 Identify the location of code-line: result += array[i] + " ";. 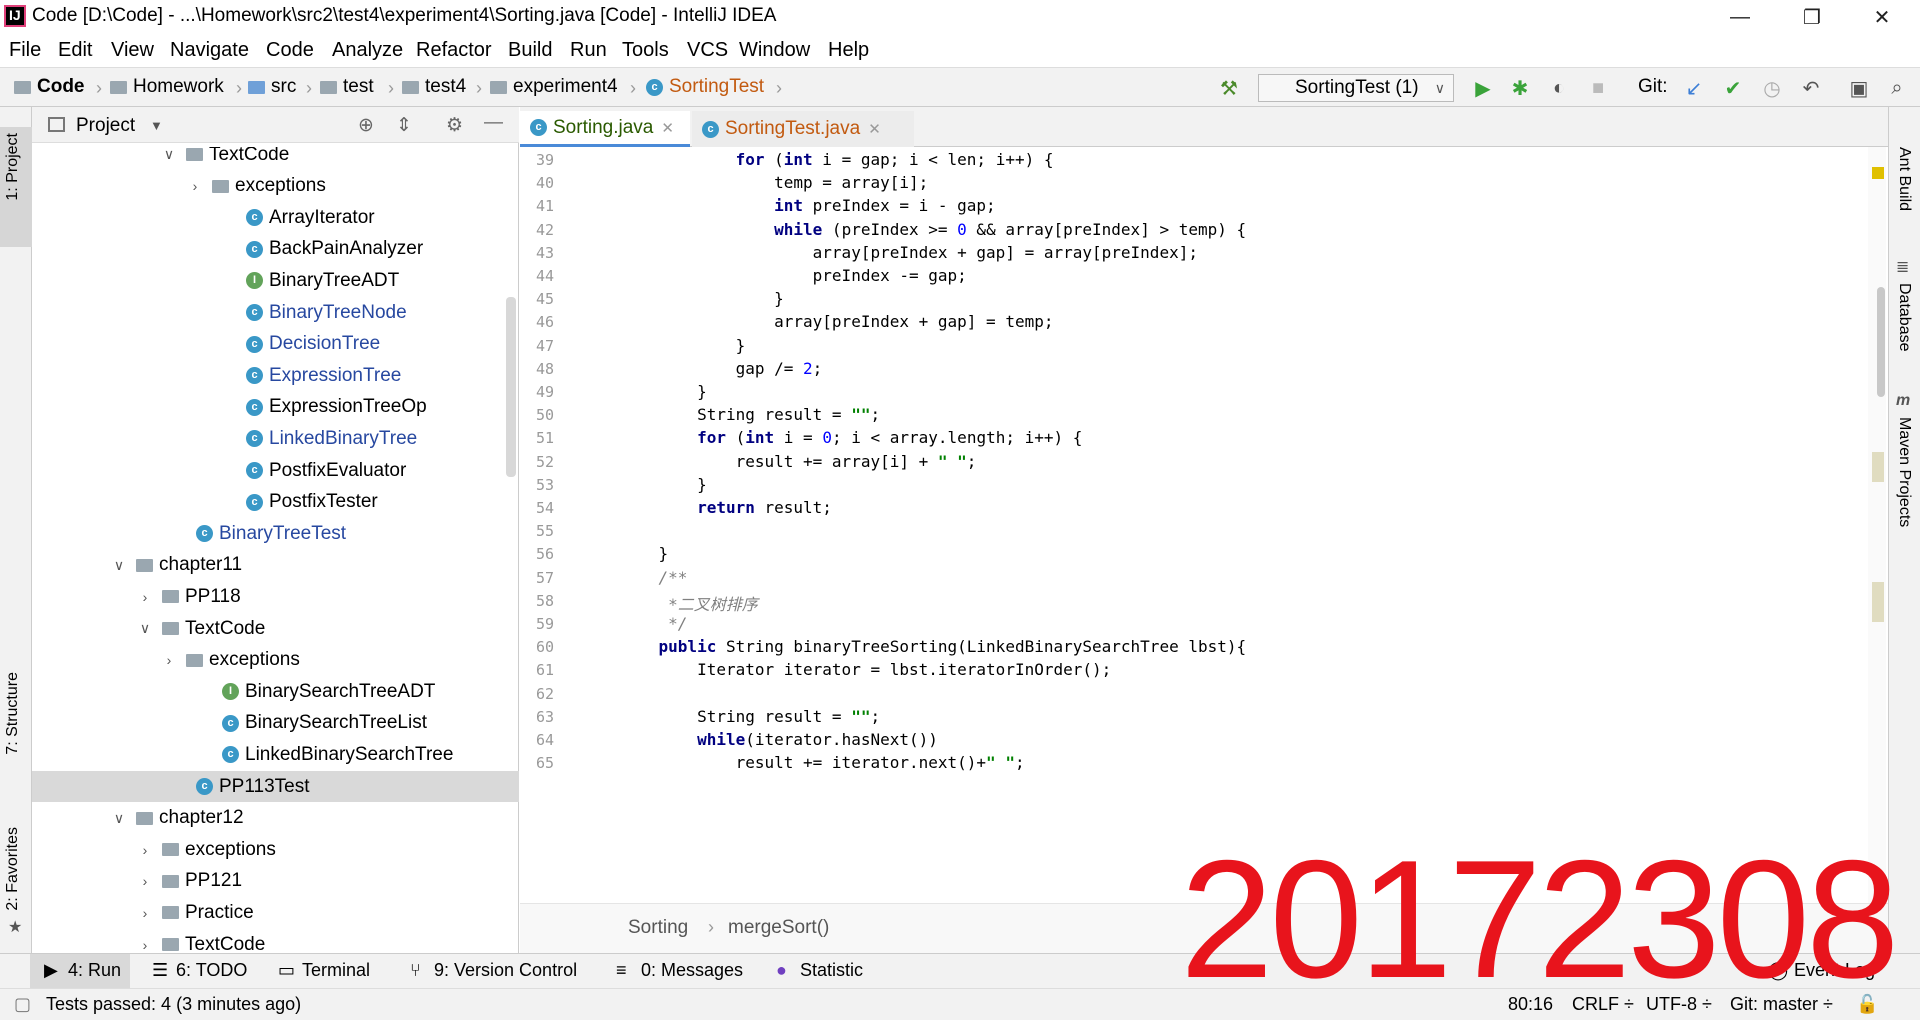
(798, 461).